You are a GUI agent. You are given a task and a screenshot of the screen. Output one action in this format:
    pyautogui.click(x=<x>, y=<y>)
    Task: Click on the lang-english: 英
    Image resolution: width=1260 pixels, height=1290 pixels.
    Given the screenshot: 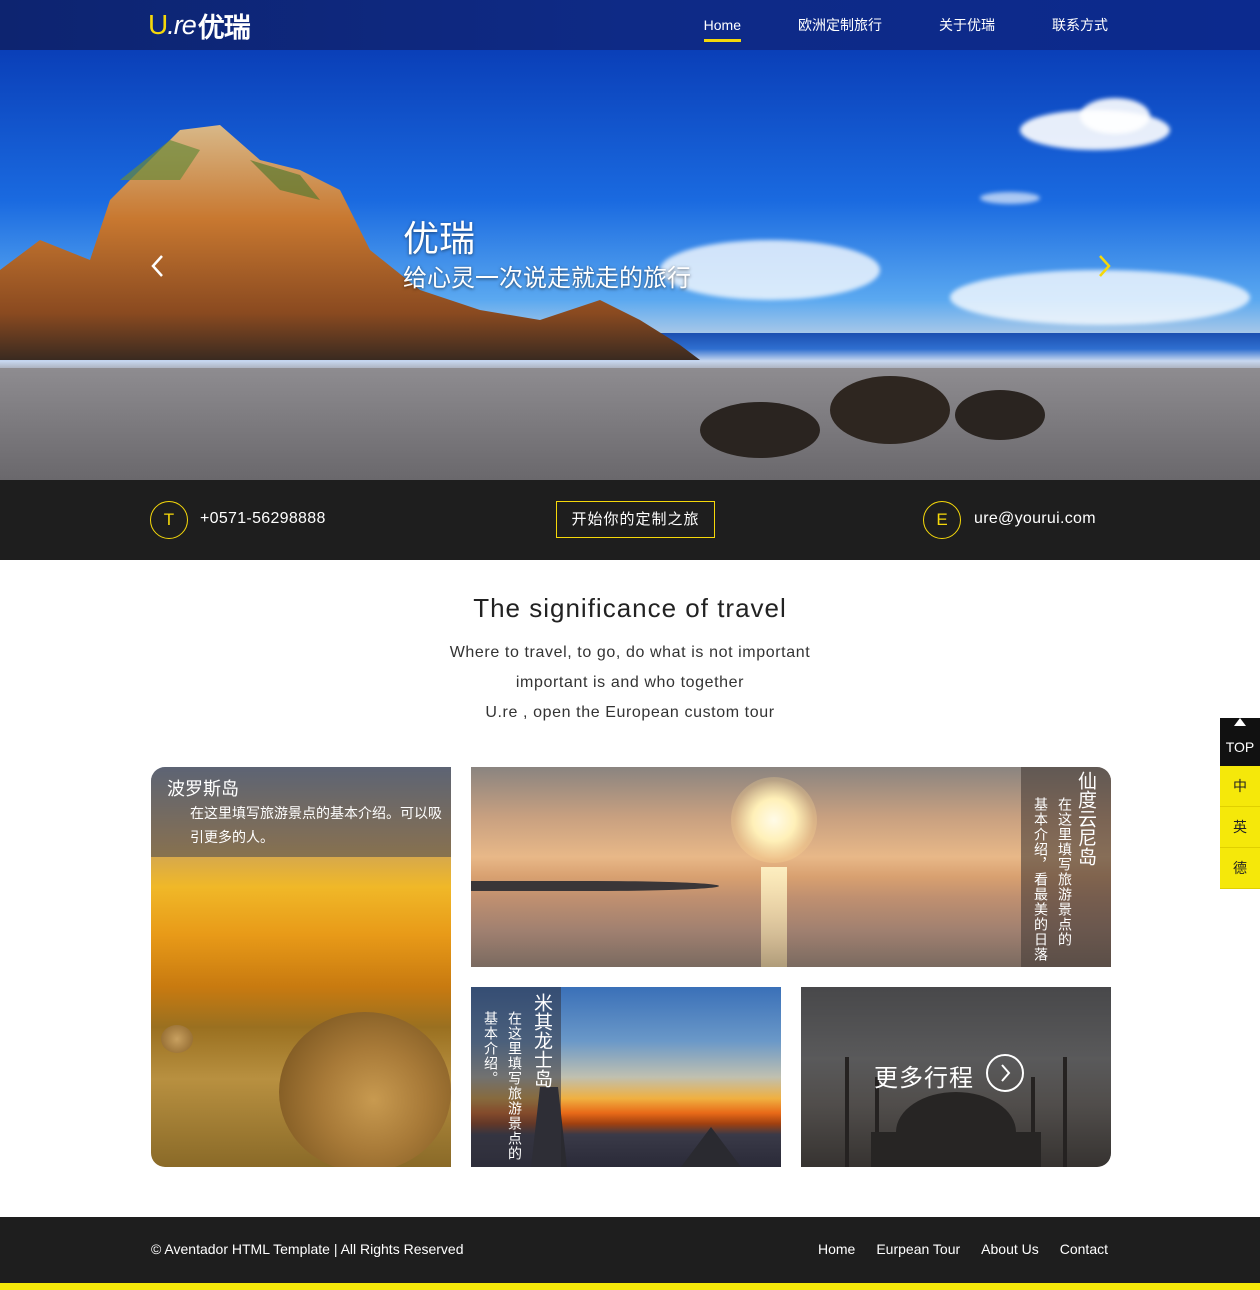 What is the action you would take?
    pyautogui.click(x=1240, y=827)
    